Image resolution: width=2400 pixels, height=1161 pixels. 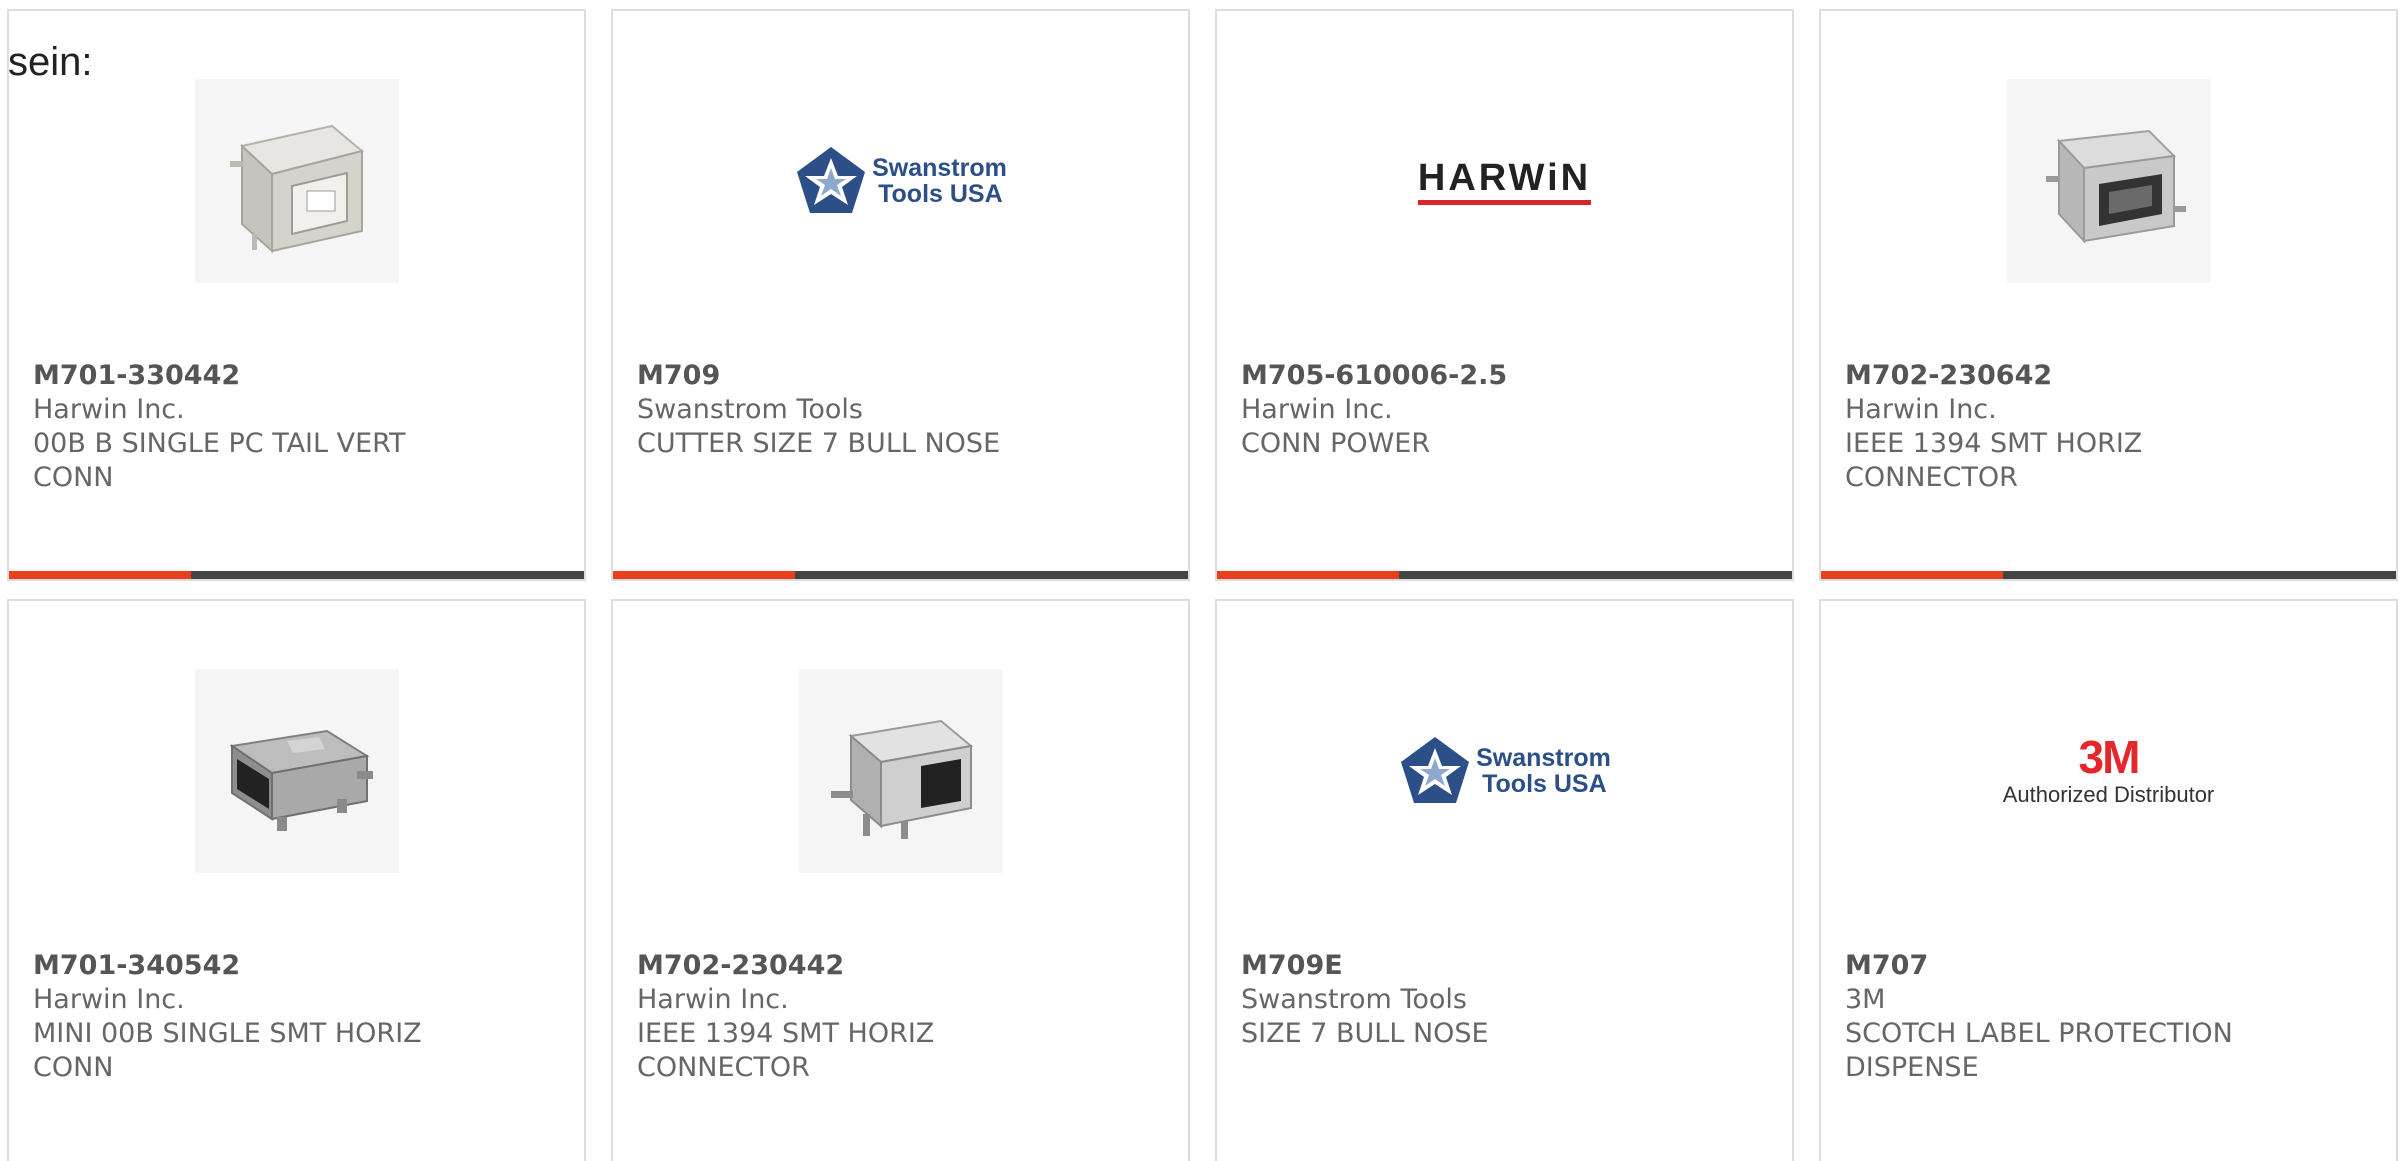 What do you see at coordinates (900, 966) in the screenshot?
I see `part-number-link: M702-230442` at bounding box center [900, 966].